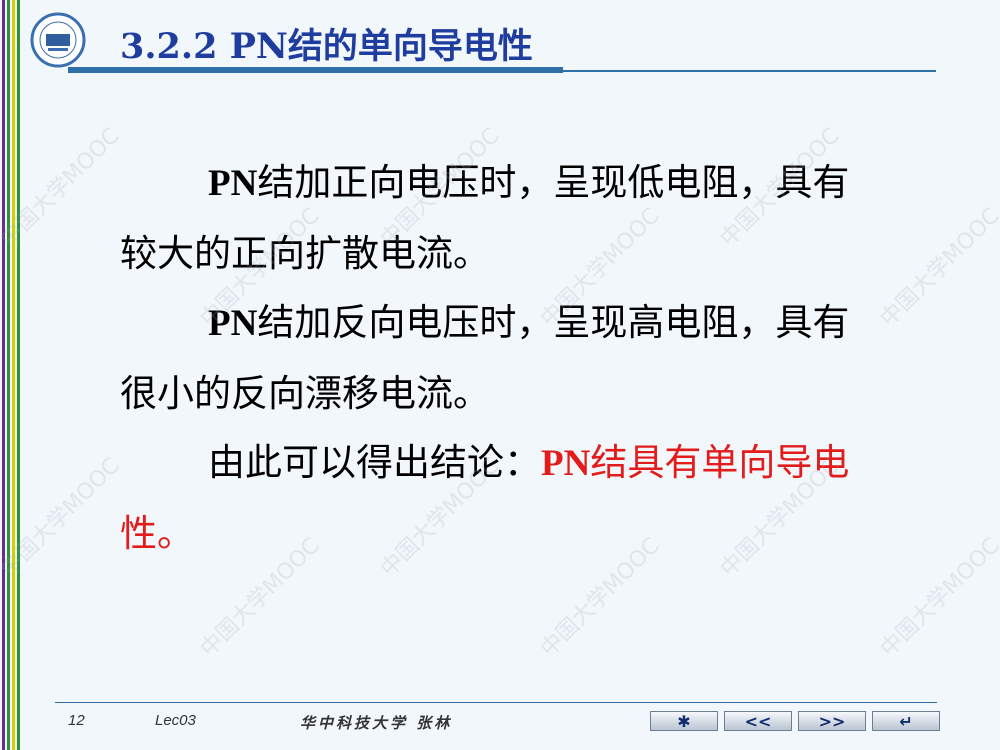 This screenshot has height=750, width=1000. Describe the element at coordinates (832, 721) in the screenshot. I see `next-button: >>` at that location.